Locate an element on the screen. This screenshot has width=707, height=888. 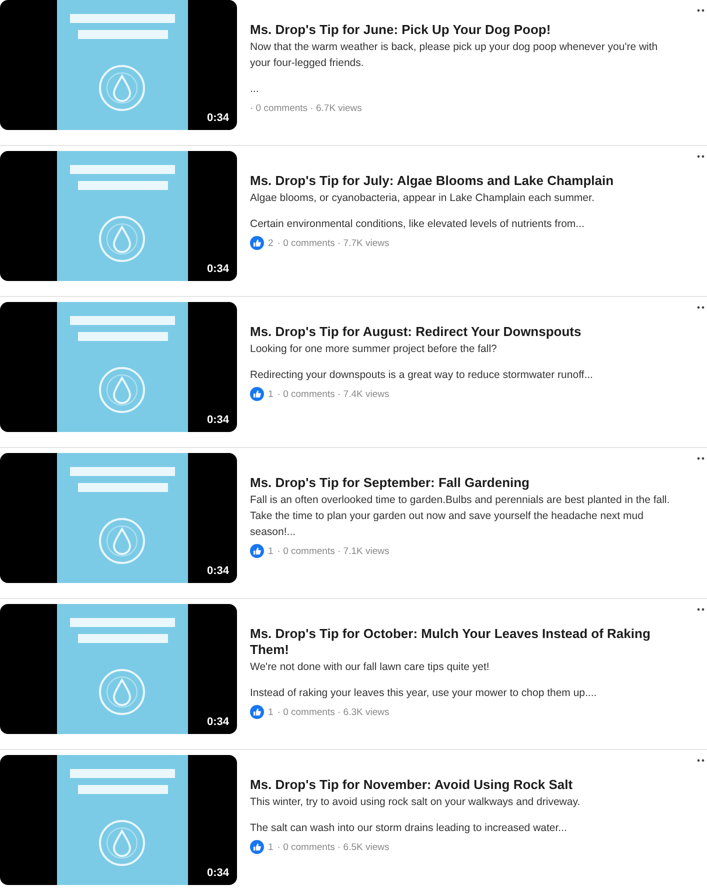
video-stats: · 0 comments · 7.1K views is located at coordinates (333, 551).